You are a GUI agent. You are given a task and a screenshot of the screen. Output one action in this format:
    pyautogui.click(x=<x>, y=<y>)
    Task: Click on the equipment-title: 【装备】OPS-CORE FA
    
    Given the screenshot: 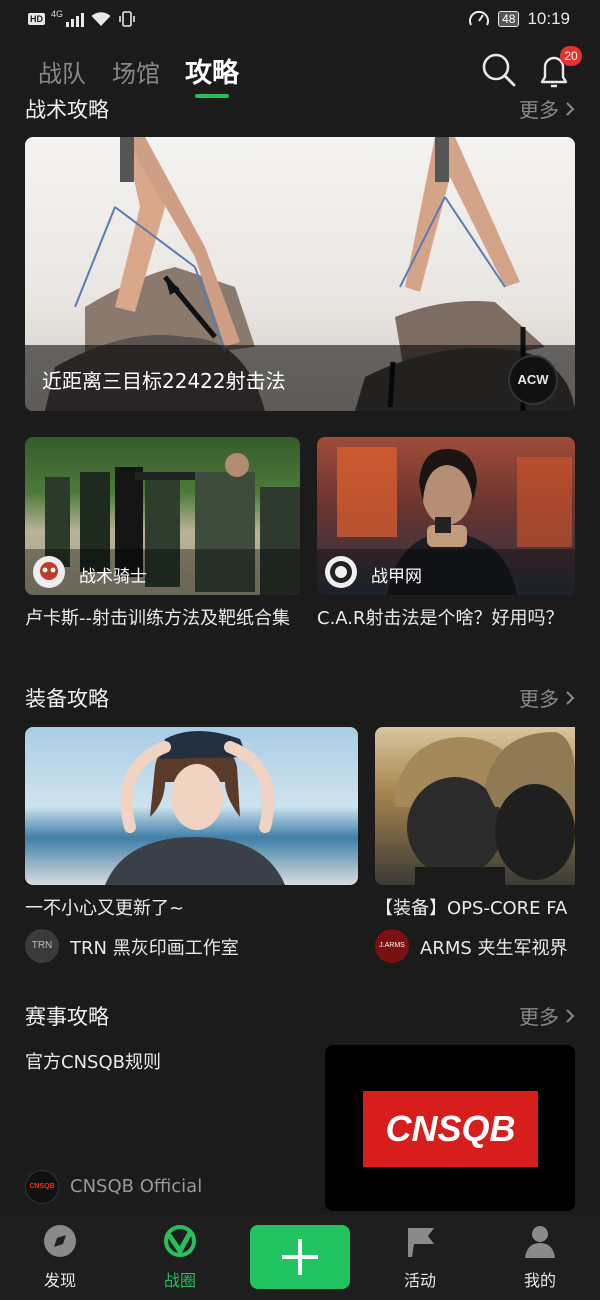 What is the action you would take?
    pyautogui.click(x=487, y=909)
    